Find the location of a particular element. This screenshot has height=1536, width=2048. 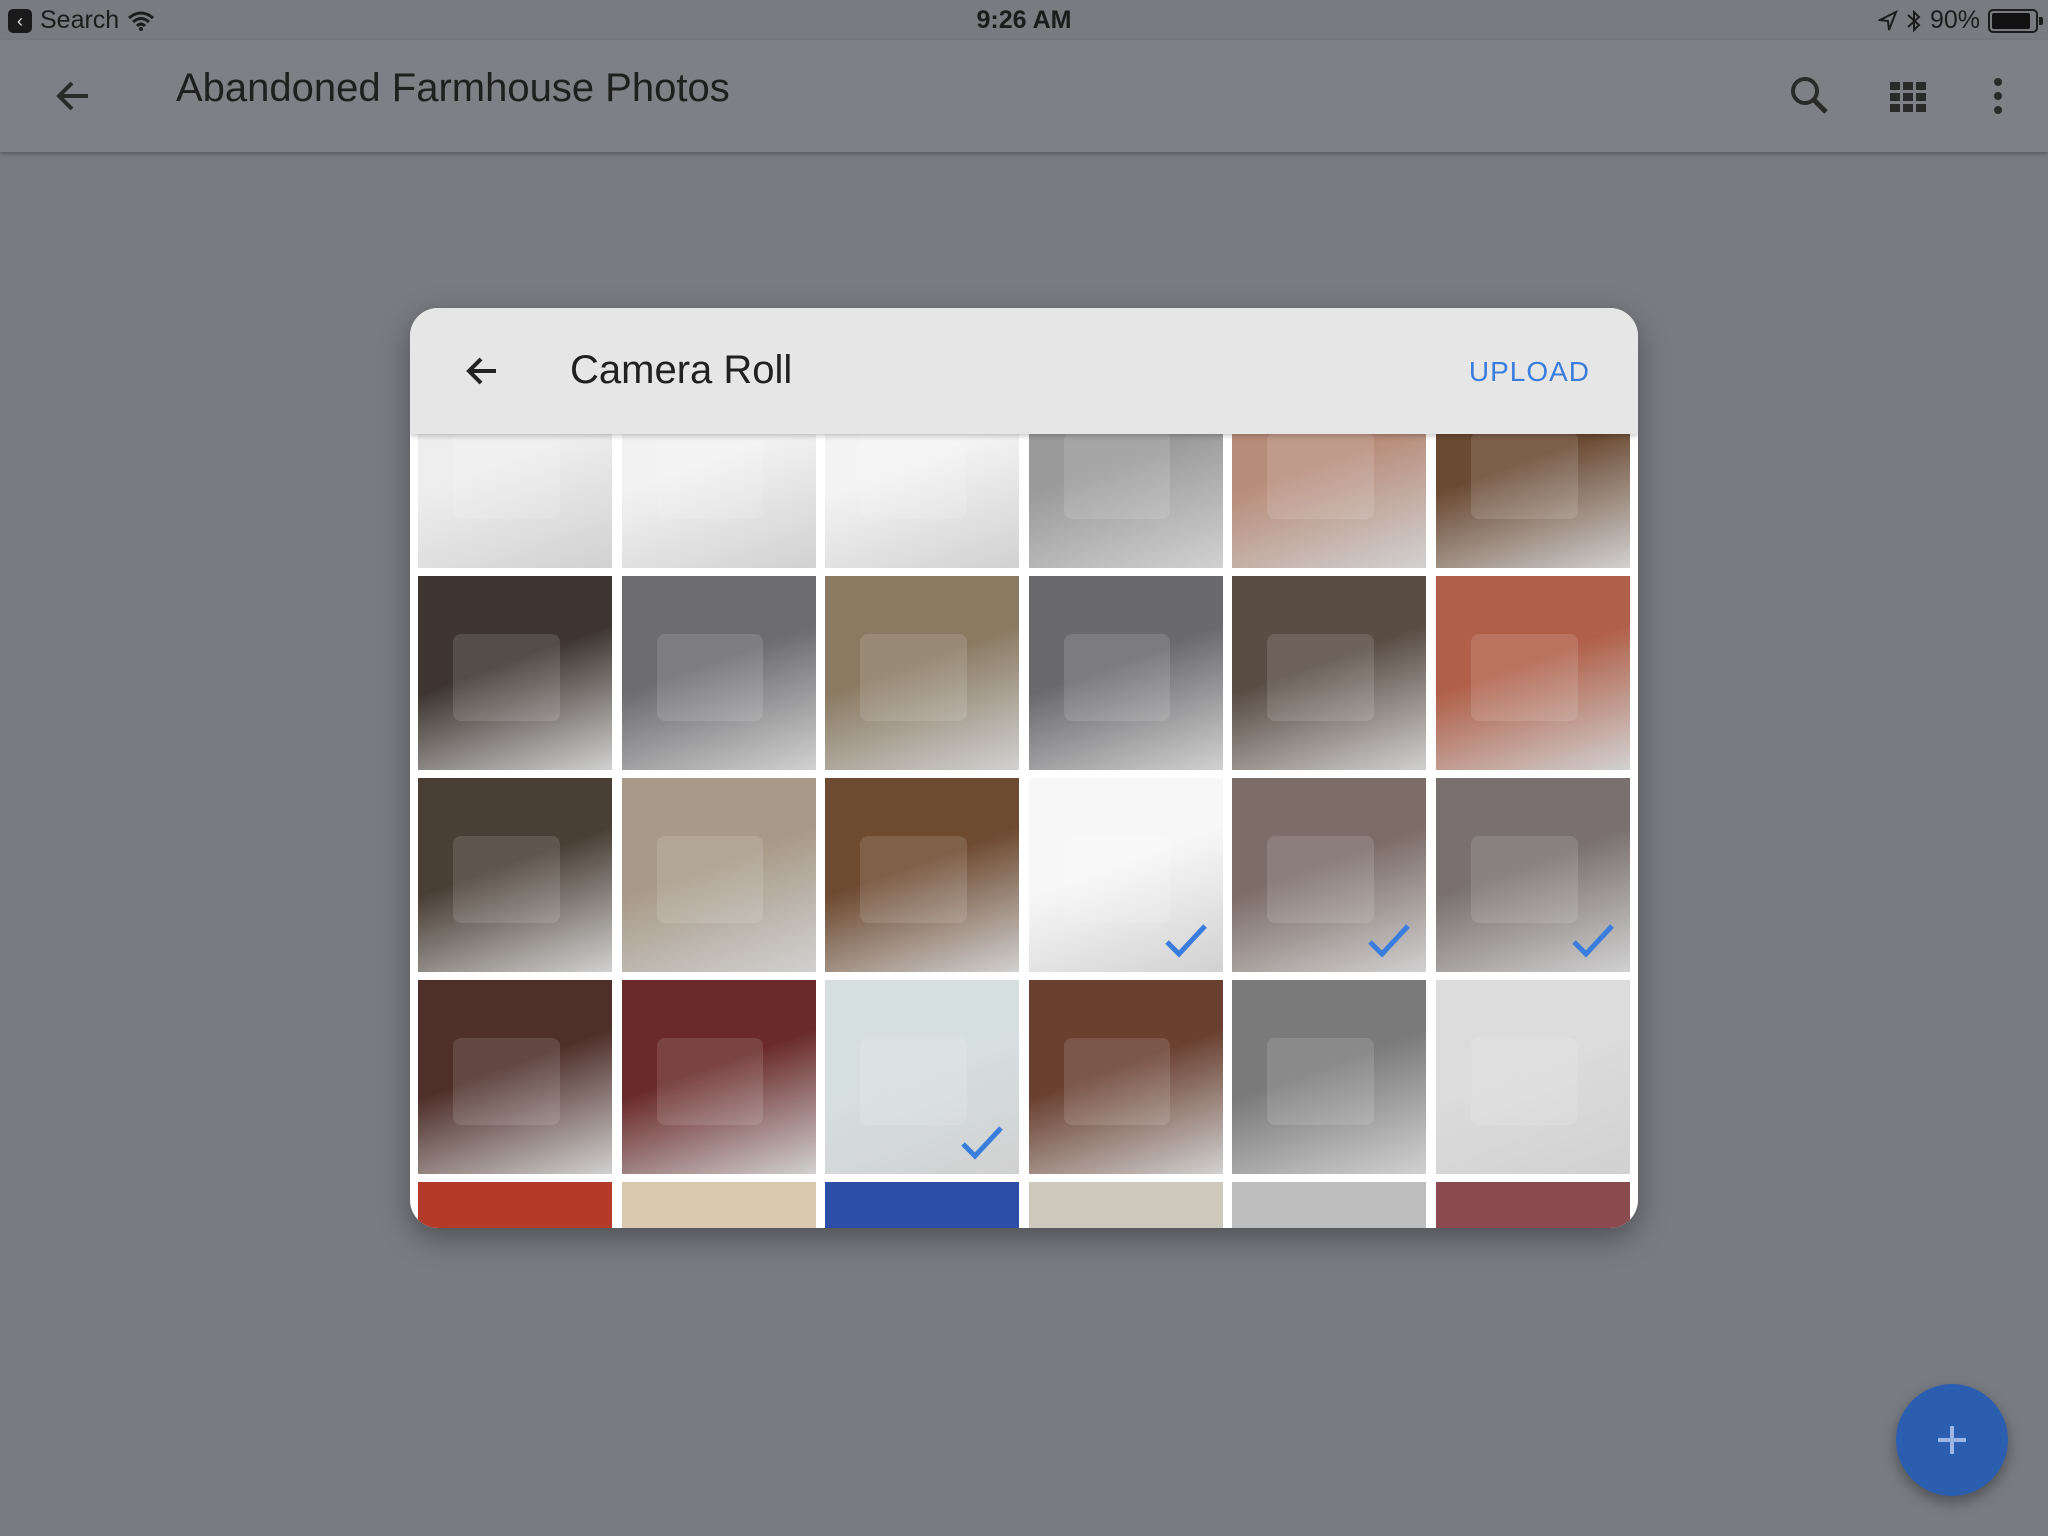

battery-icon is located at coordinates (2015, 20).